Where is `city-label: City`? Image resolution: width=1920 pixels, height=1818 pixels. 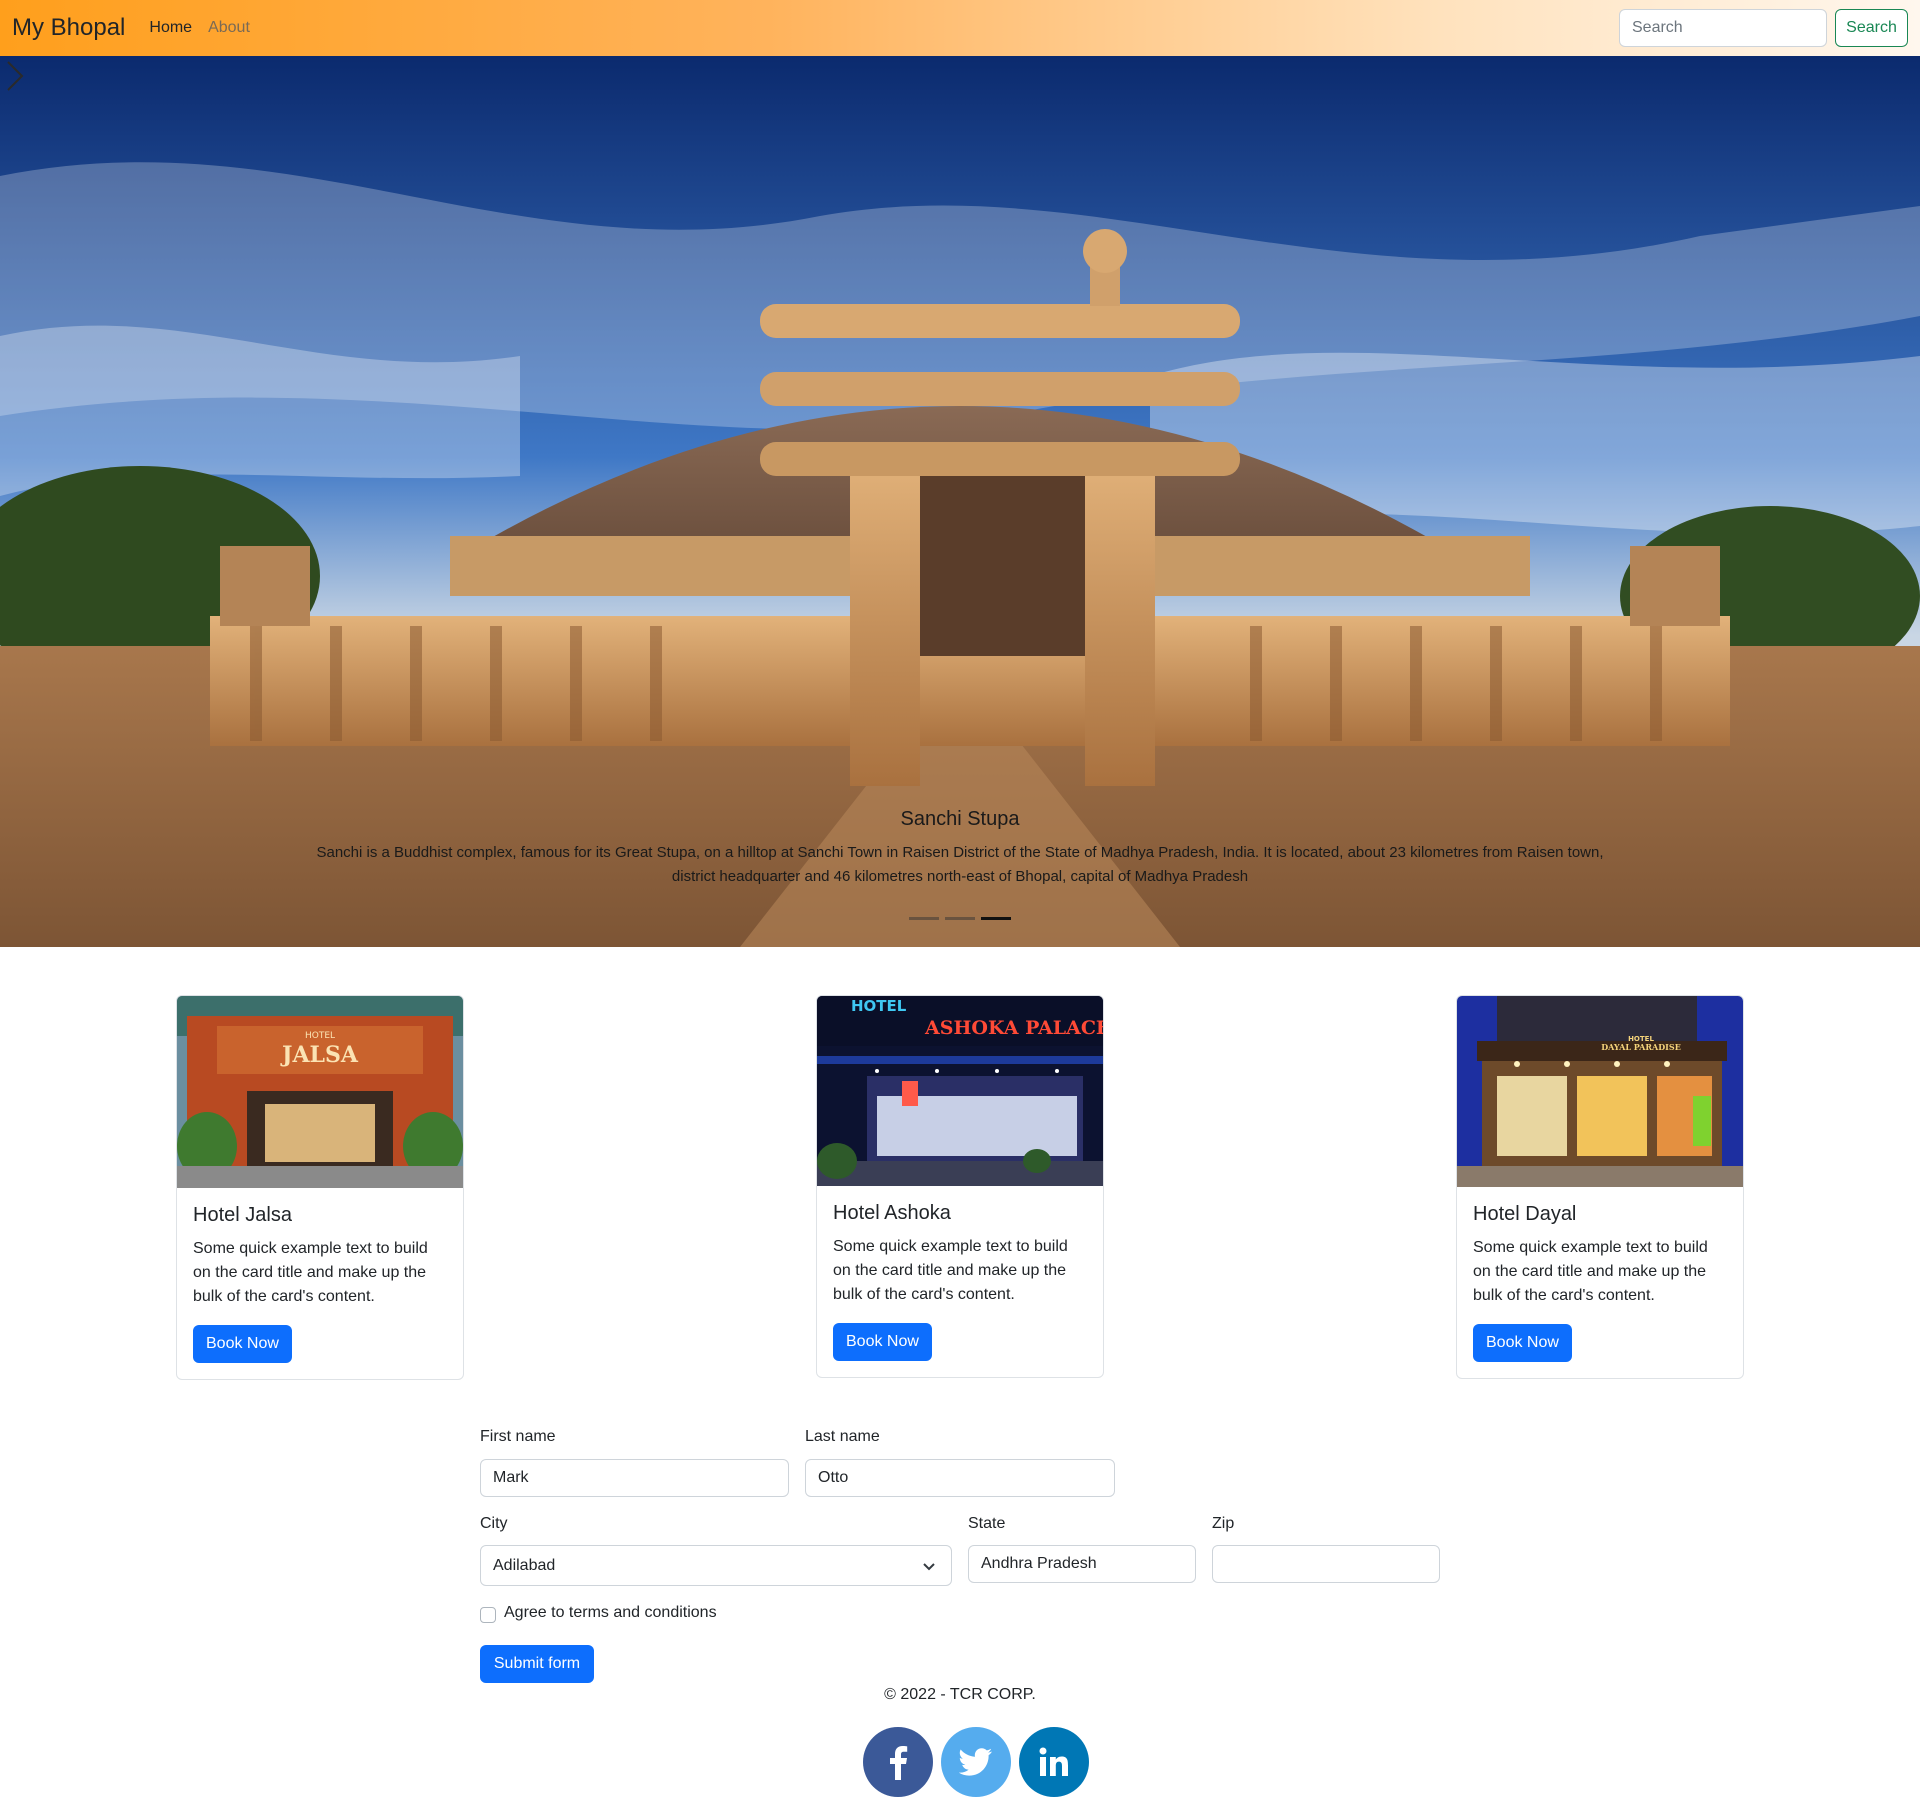
city-label: City is located at coordinates (494, 1523).